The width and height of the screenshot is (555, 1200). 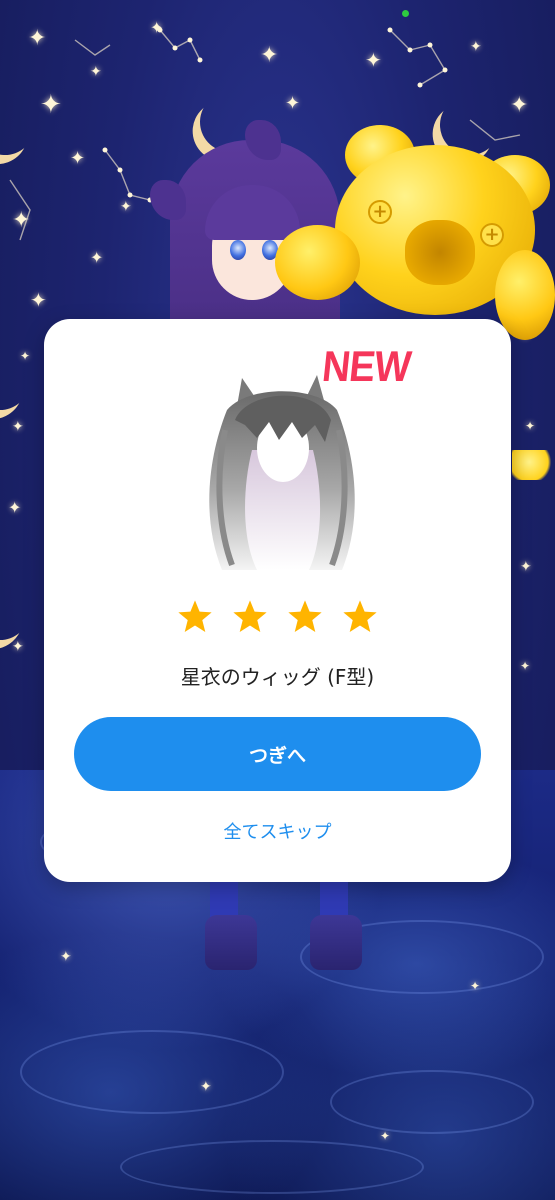 I want to click on golden-sparkle, so click(x=533, y=465).